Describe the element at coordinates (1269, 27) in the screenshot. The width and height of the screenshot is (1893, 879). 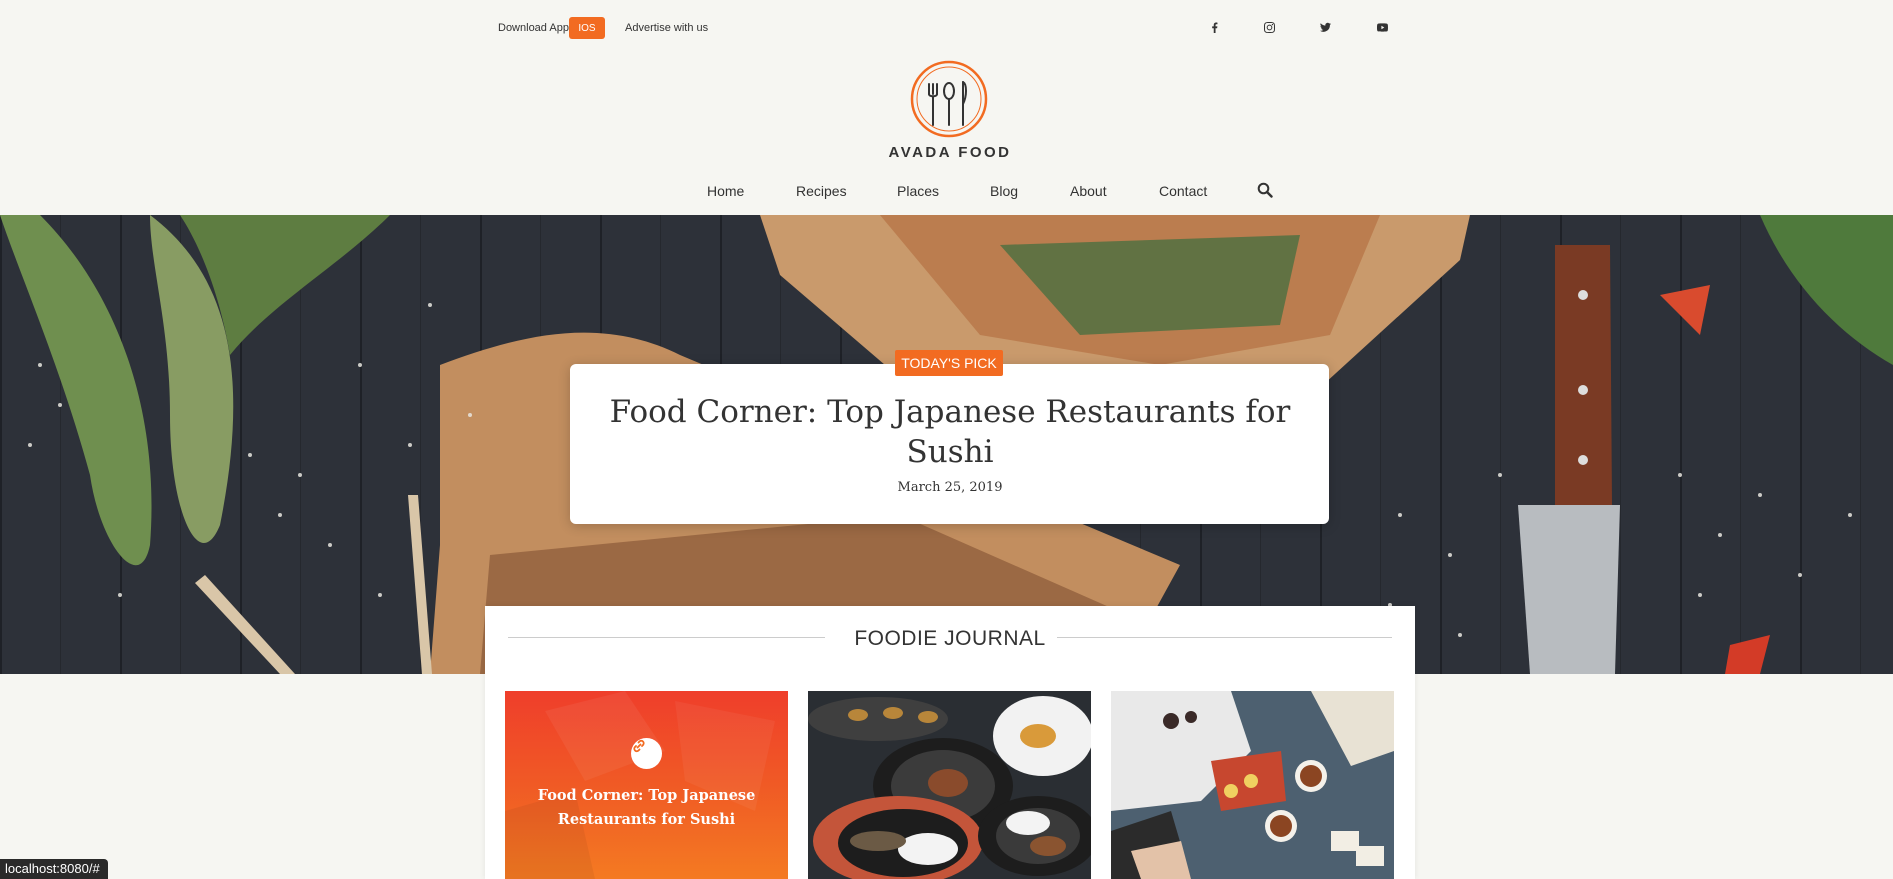
I see `instagram-icon` at that location.